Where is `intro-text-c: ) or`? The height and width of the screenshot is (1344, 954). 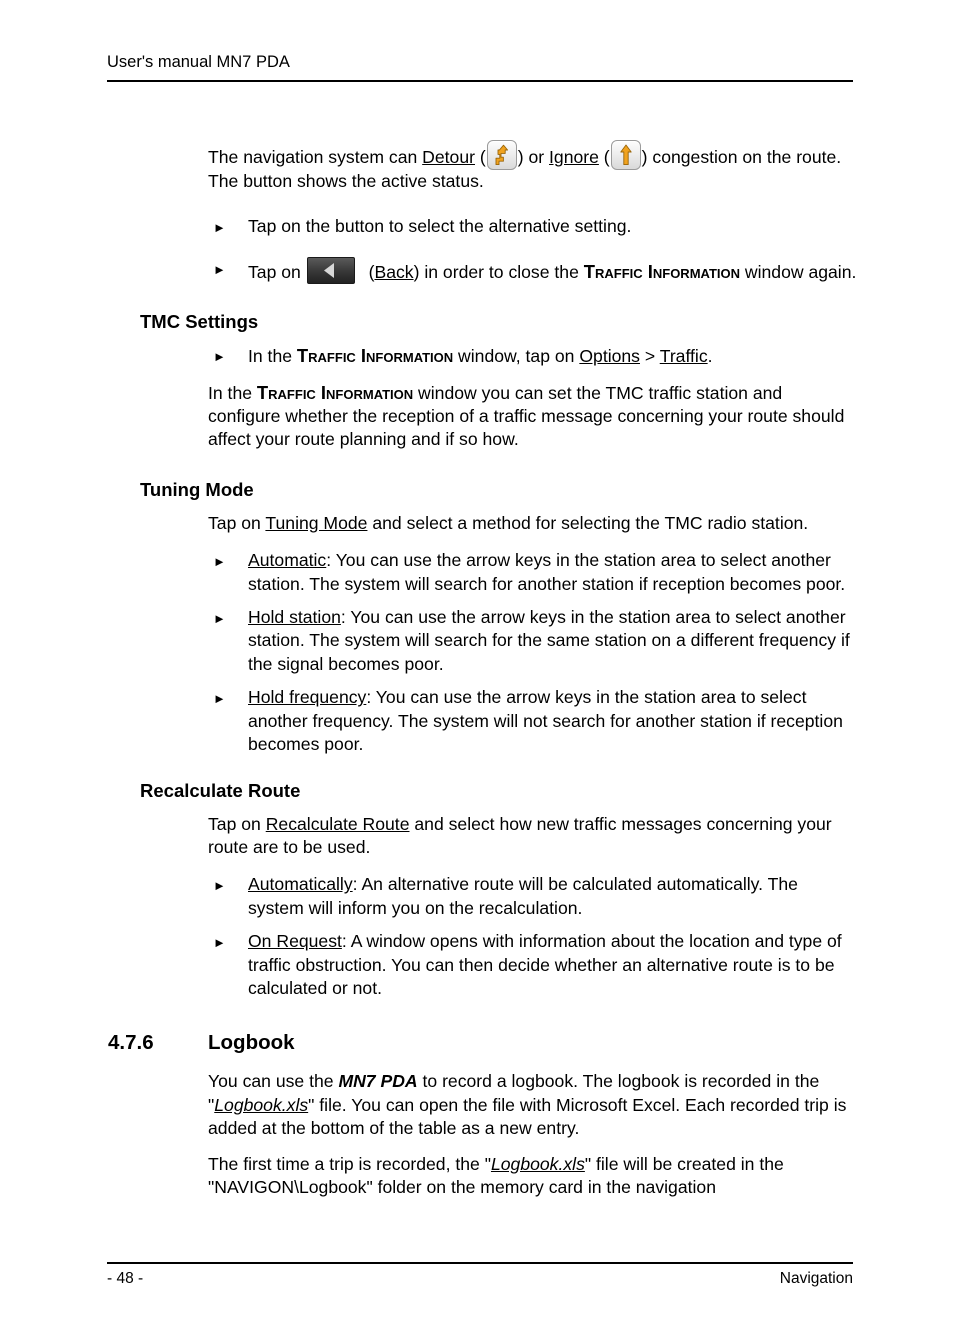 intro-text-c: ) or is located at coordinates (533, 157).